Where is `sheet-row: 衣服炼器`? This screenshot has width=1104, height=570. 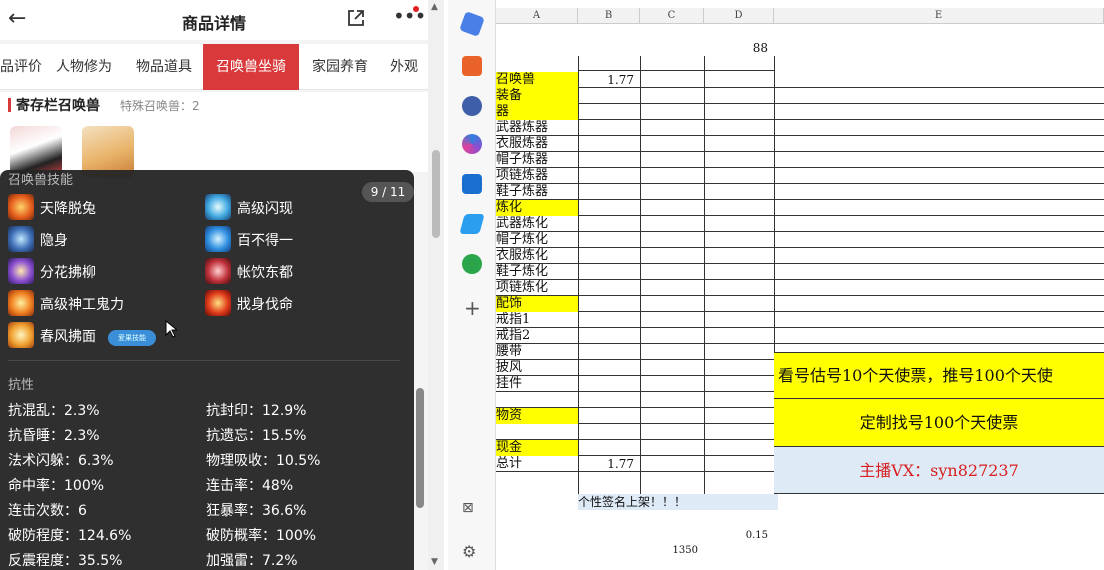
sheet-row: 衣服炼器 is located at coordinates (800, 144).